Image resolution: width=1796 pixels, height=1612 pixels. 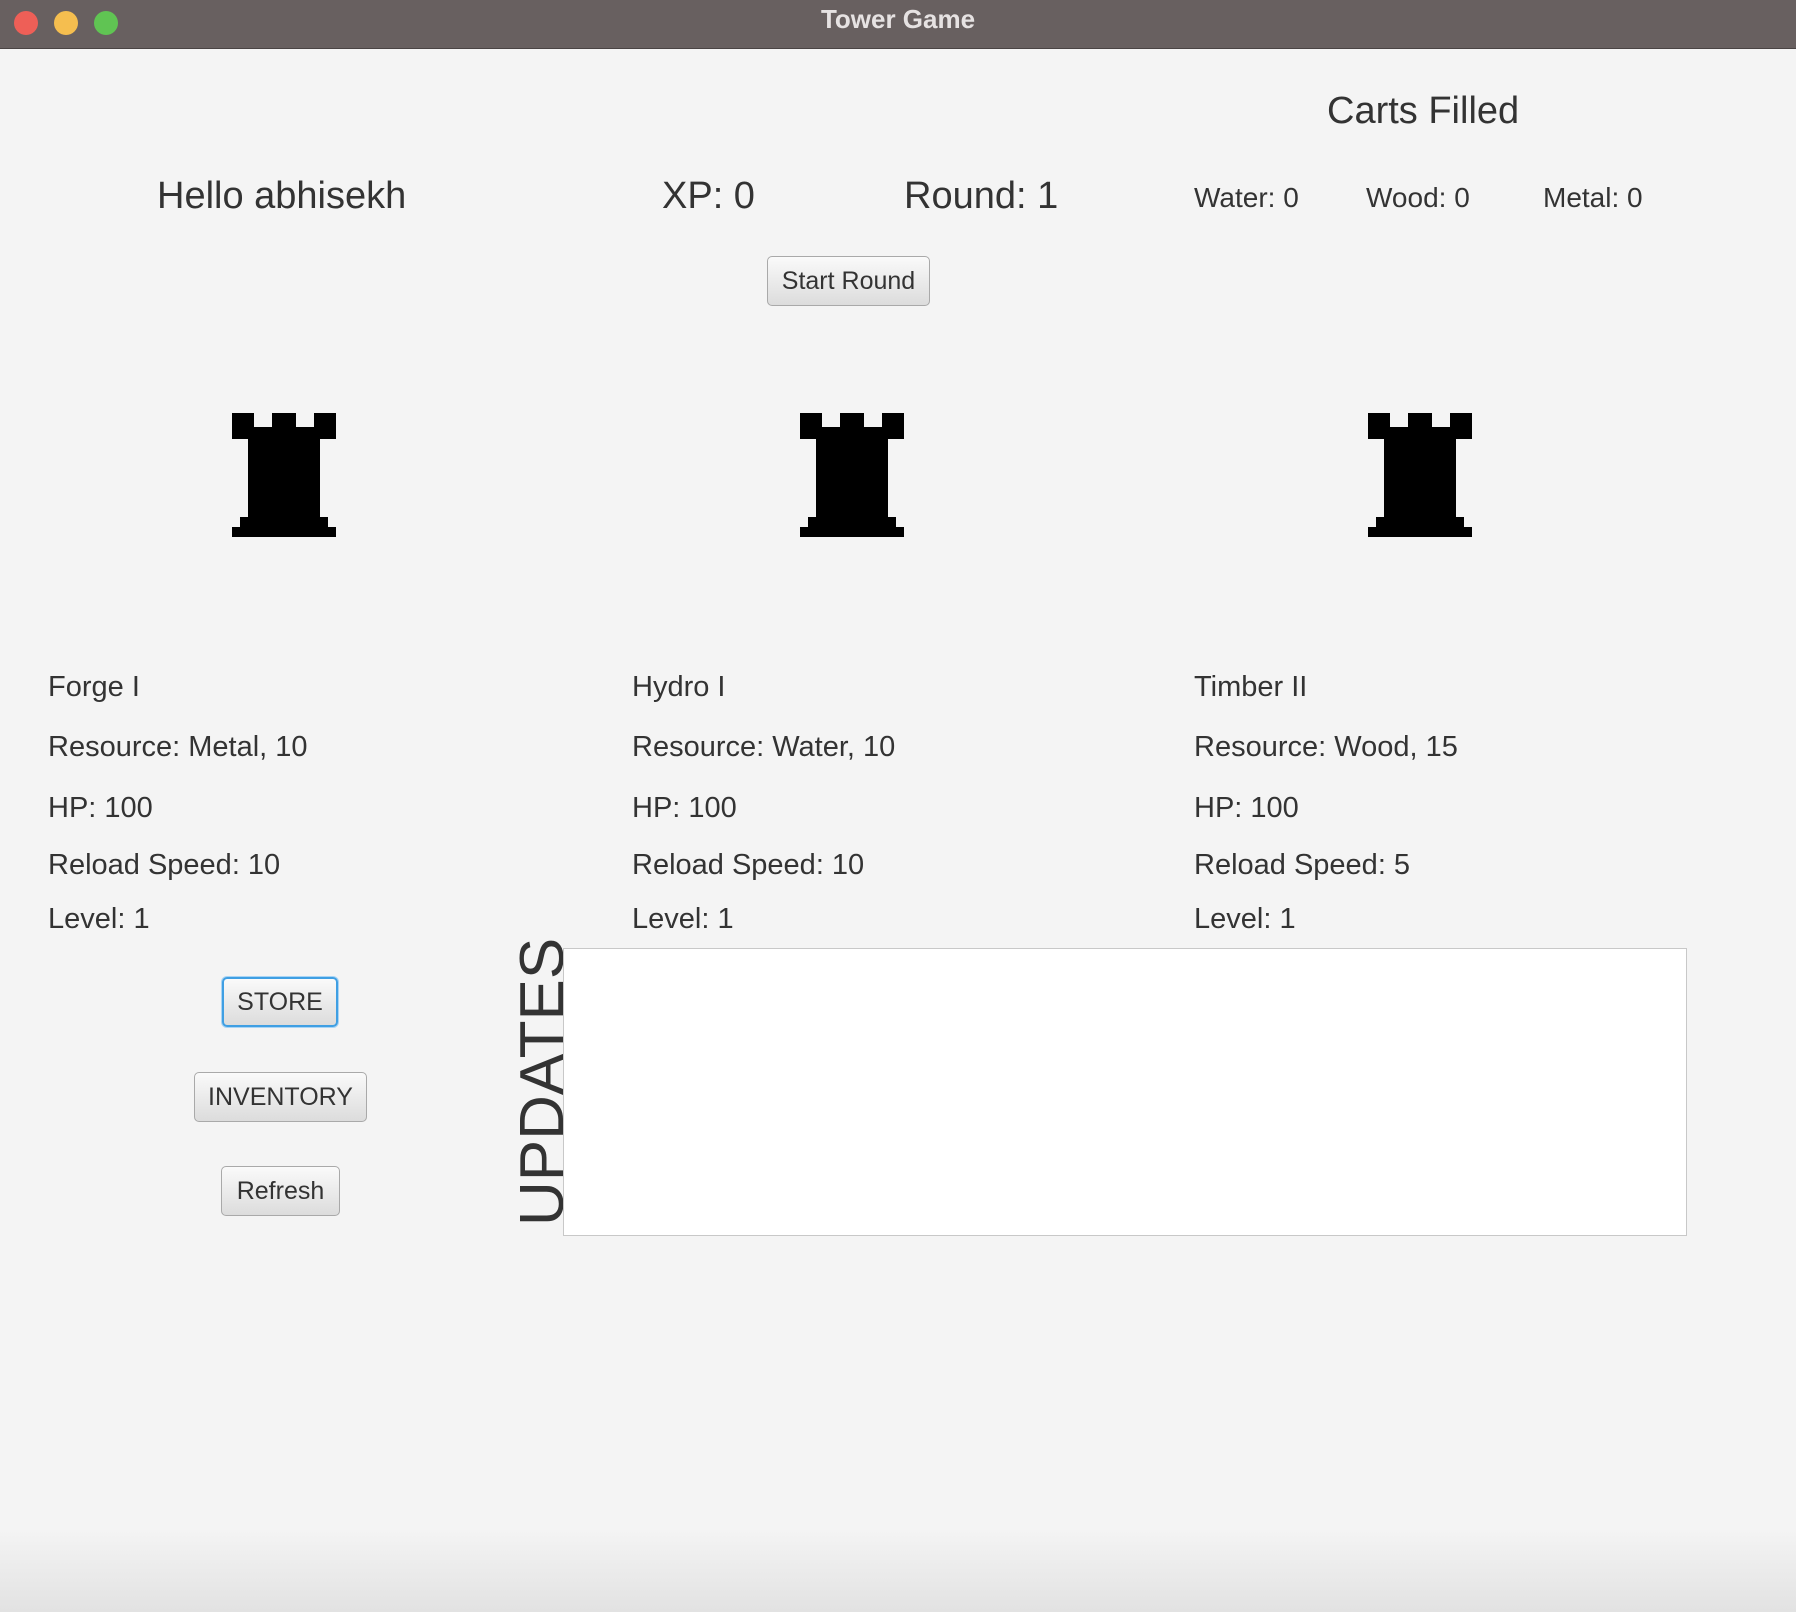 I want to click on tower-resource: Resource: Wood, 15, so click(x=1326, y=747).